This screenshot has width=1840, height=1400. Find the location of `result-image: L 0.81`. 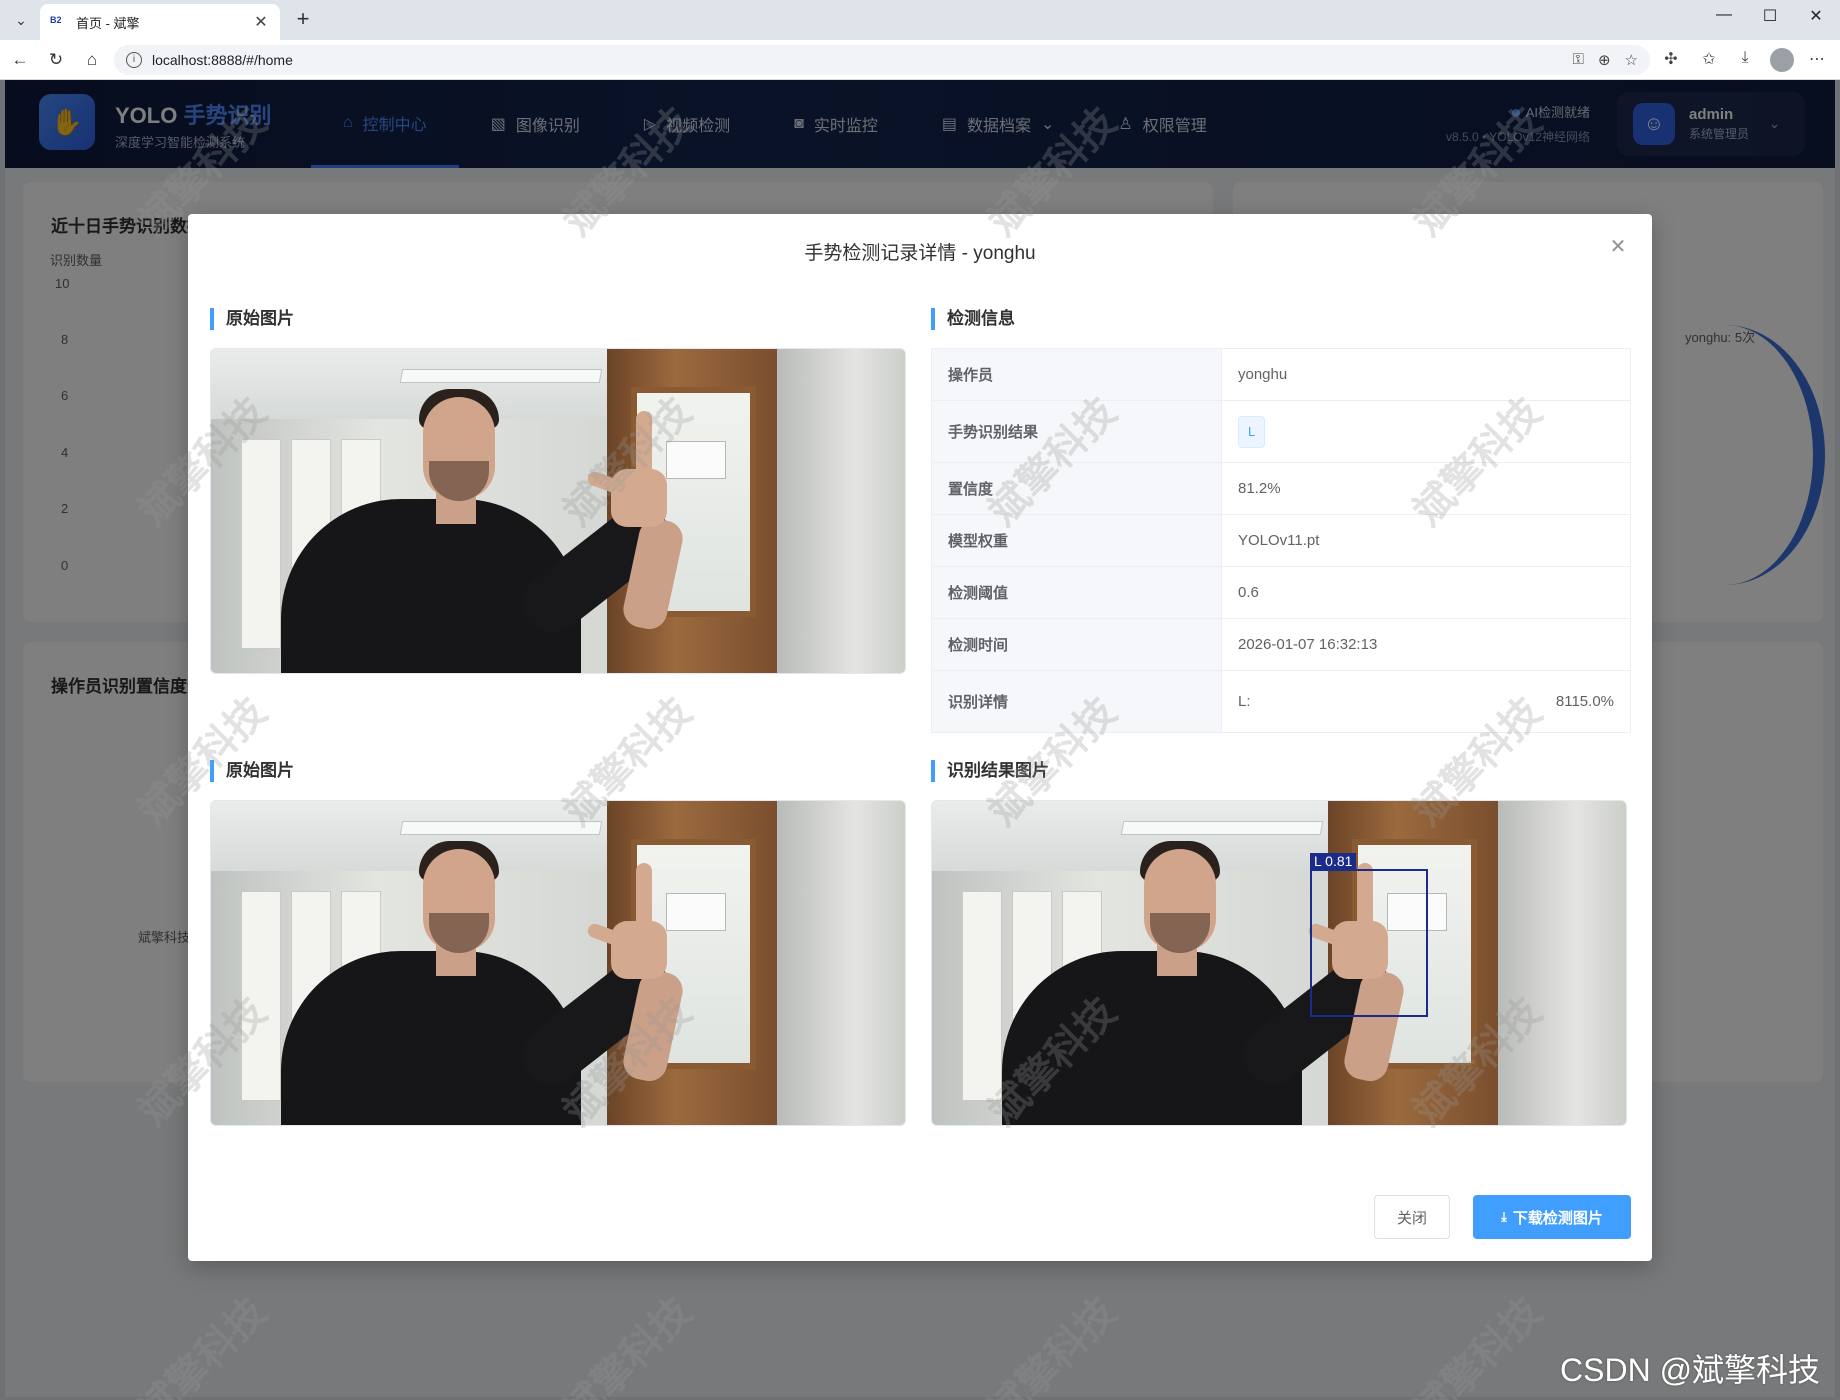

result-image: L 0.81 is located at coordinates (1279, 963).